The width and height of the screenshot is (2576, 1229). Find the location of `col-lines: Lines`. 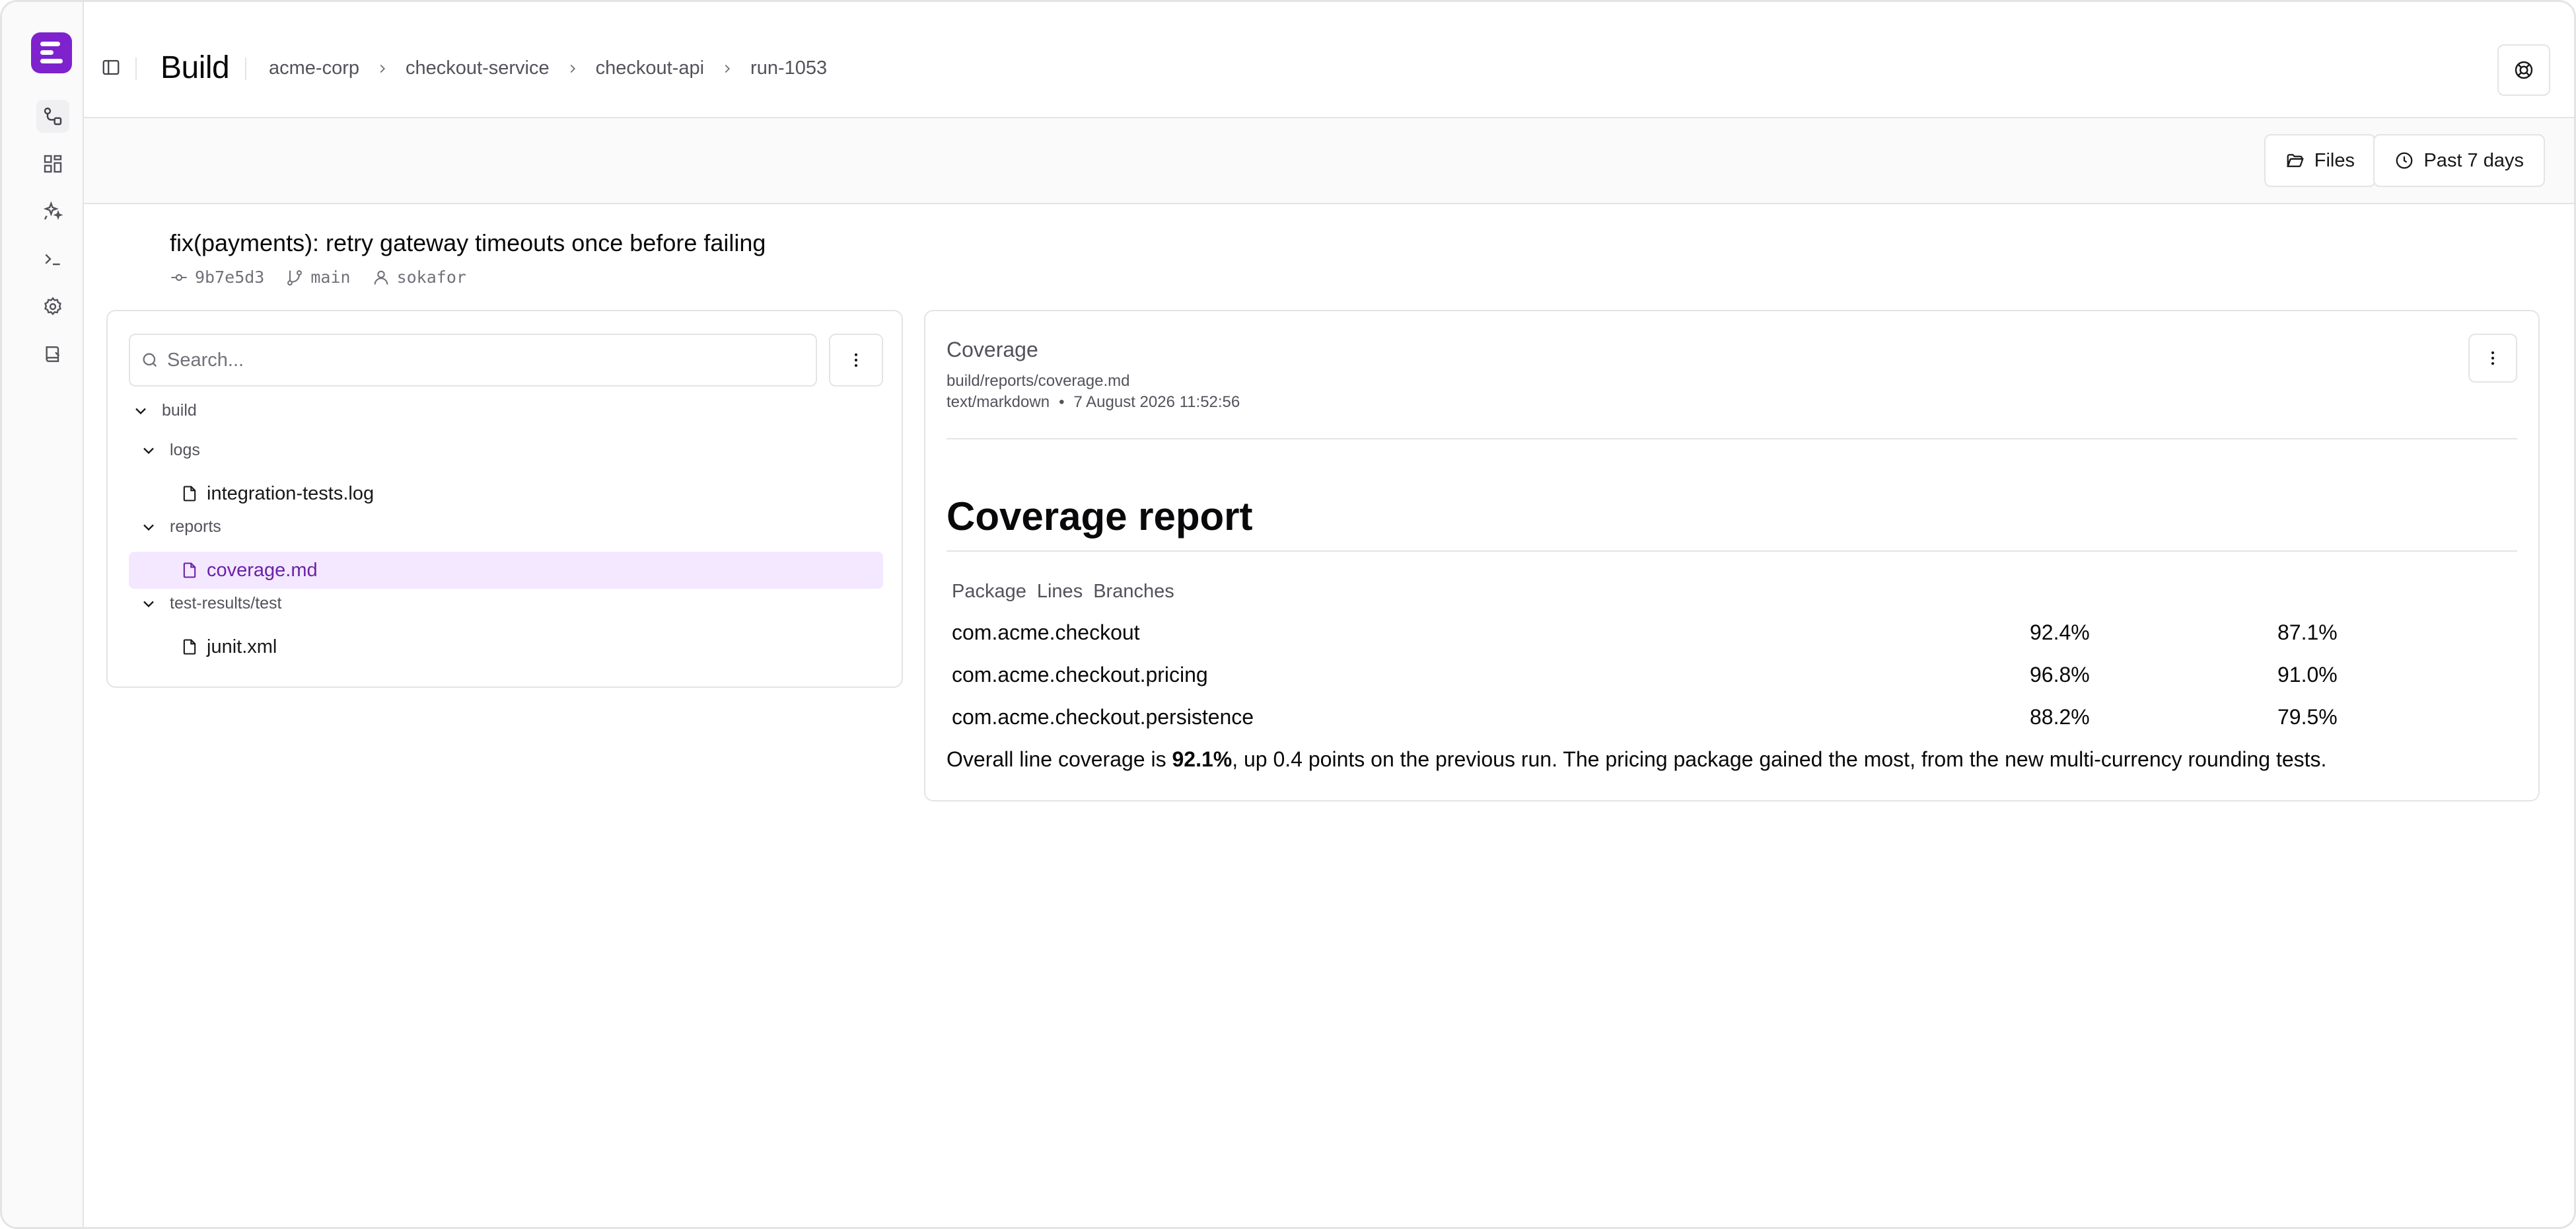

col-lines: Lines is located at coordinates (1059, 591).